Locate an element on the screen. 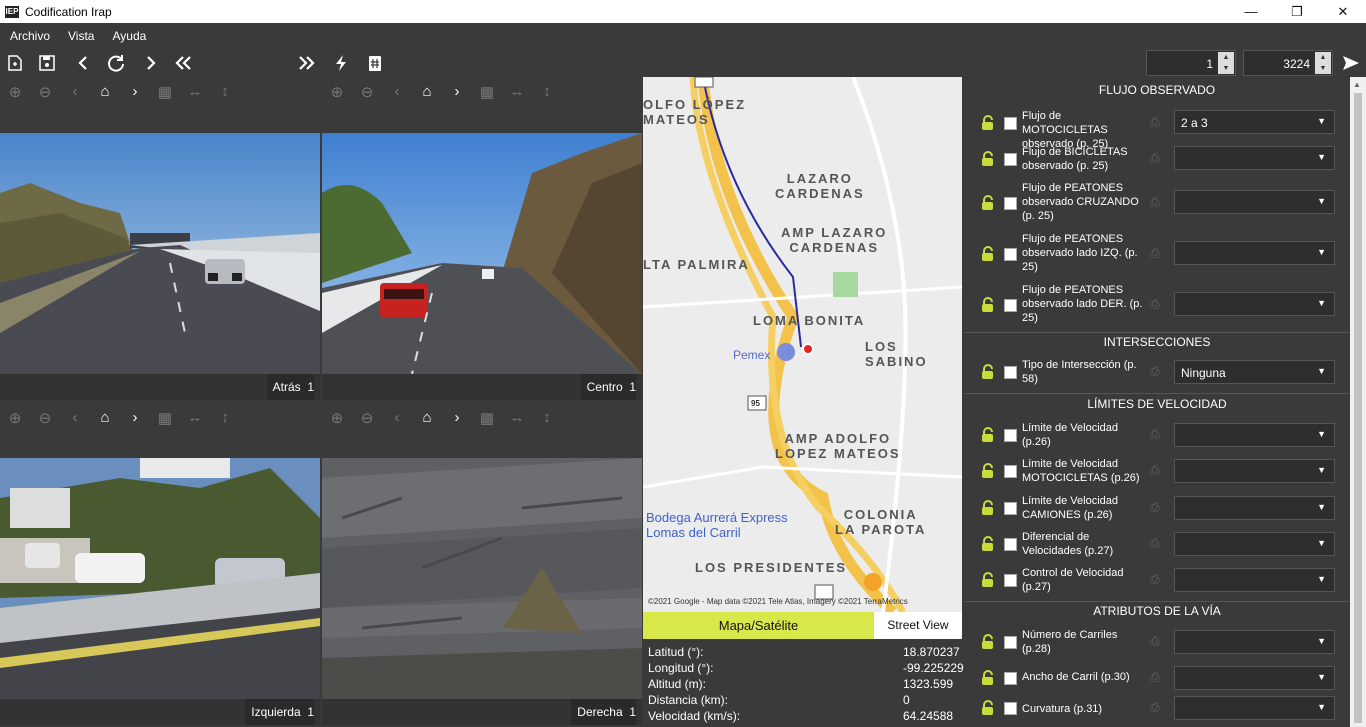  current-frame-stepper: 1 ▲ ▼ is located at coordinates (1191, 63).